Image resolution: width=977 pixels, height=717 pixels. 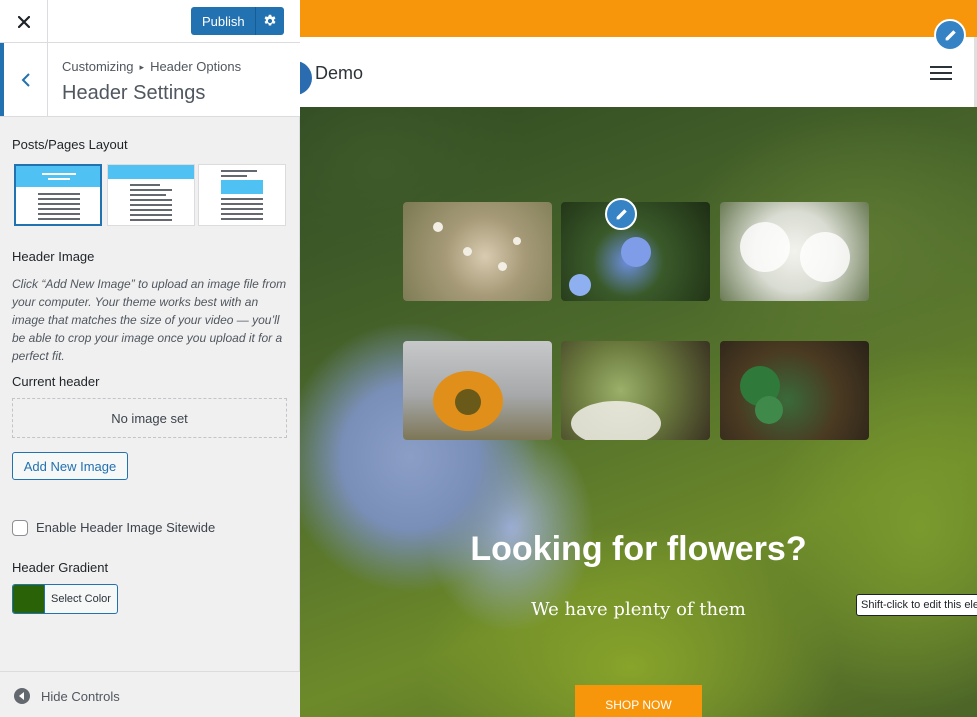 I want to click on site-logo-icon, so click(x=306, y=78).